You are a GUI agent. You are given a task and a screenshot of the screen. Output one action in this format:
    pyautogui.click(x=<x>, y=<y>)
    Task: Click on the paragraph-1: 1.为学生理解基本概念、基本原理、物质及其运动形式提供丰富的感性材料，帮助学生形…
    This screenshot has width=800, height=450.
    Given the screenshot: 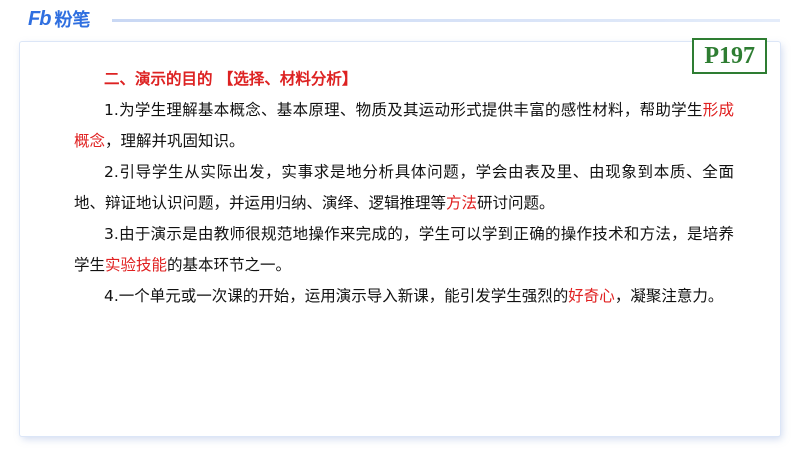 What is the action you would take?
    pyautogui.click(x=404, y=126)
    